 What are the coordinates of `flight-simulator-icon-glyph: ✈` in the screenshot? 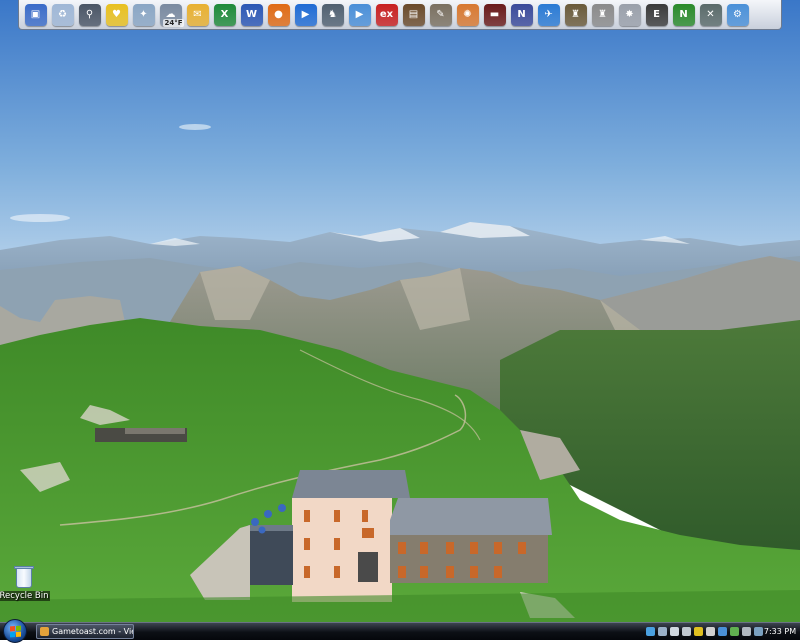 It's located at (548, 14).